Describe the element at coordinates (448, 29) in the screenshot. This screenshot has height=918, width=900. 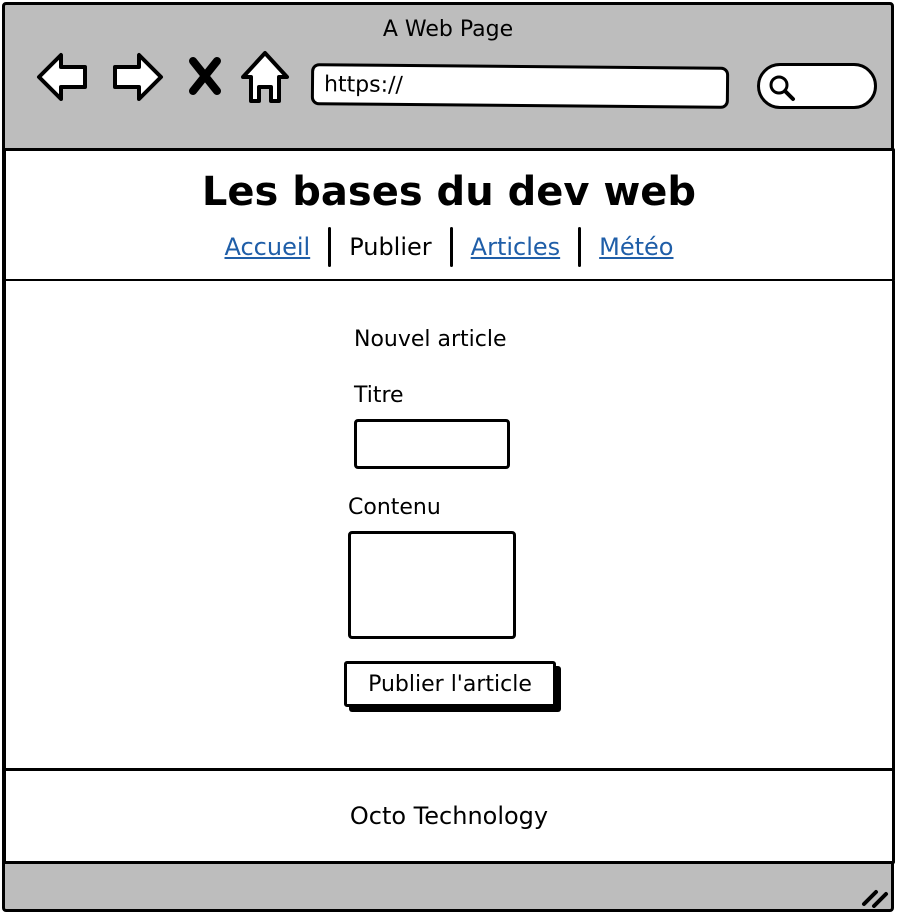
I see `window-title: A Web Page` at that location.